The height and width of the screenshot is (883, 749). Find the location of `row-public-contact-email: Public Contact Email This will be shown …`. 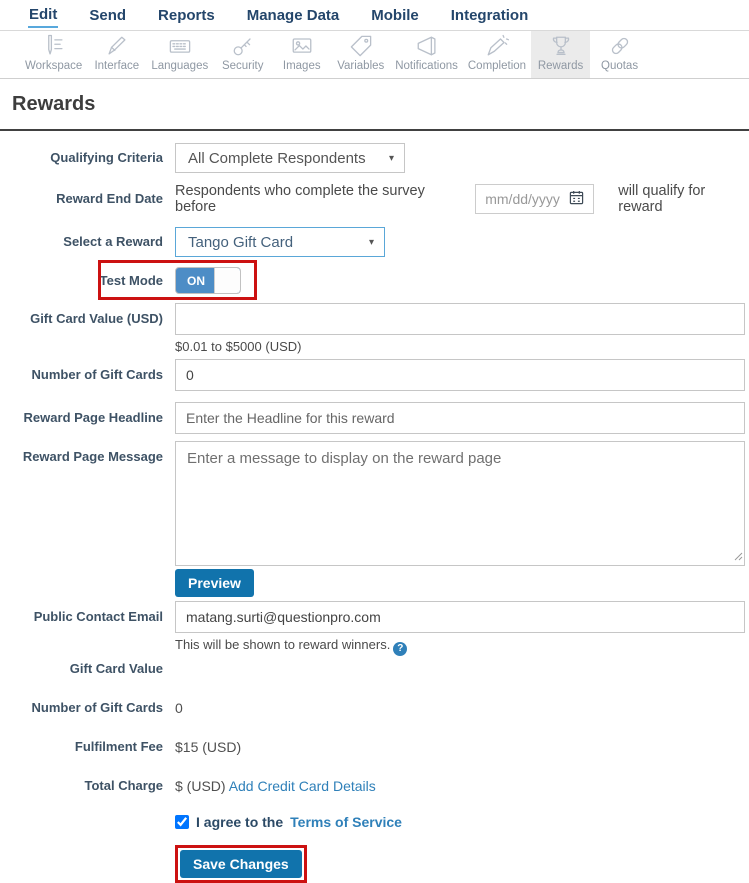

row-public-contact-email: Public Contact Email This will be shown … is located at coordinates (372, 628).